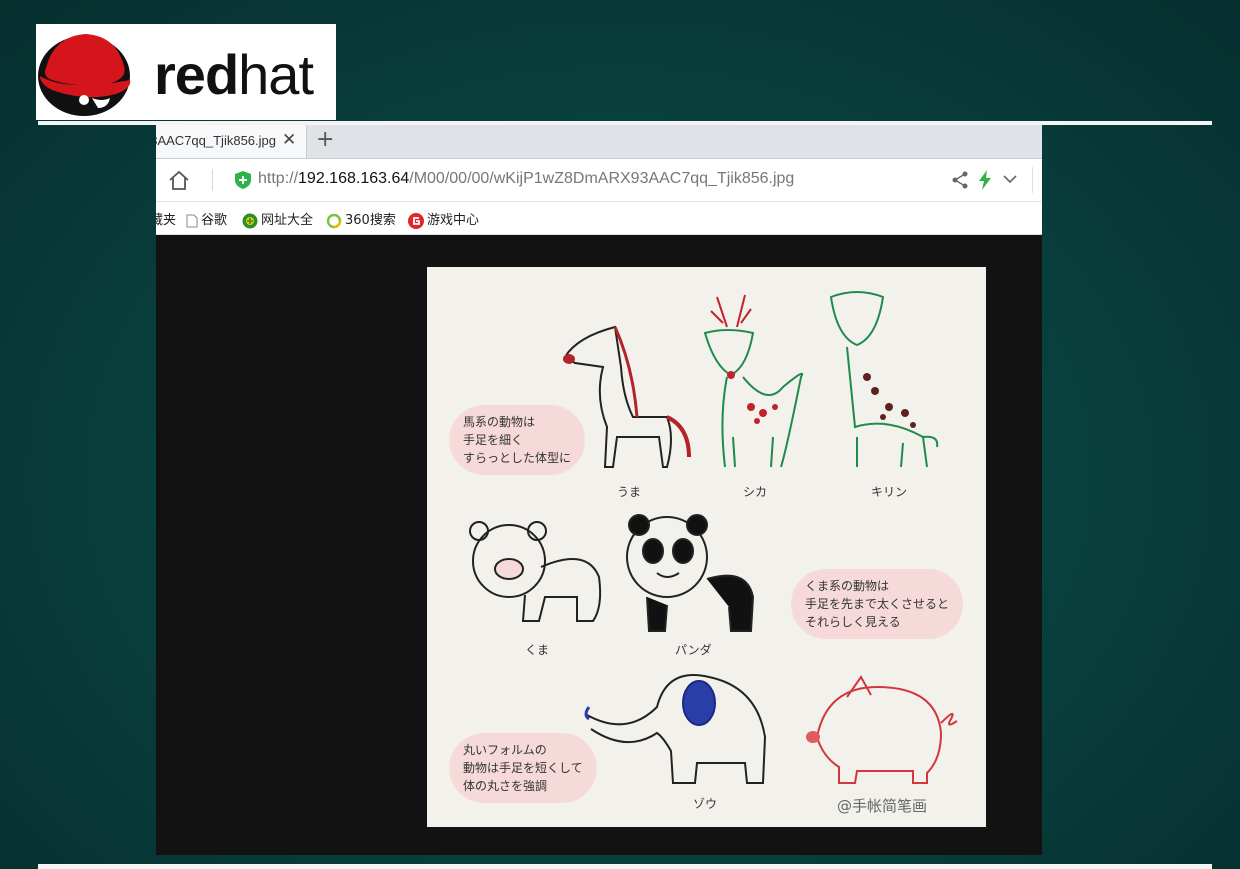 Image resolution: width=1240 pixels, height=869 pixels. What do you see at coordinates (289, 140) in the screenshot?
I see `close-tab-icon: ✕` at bounding box center [289, 140].